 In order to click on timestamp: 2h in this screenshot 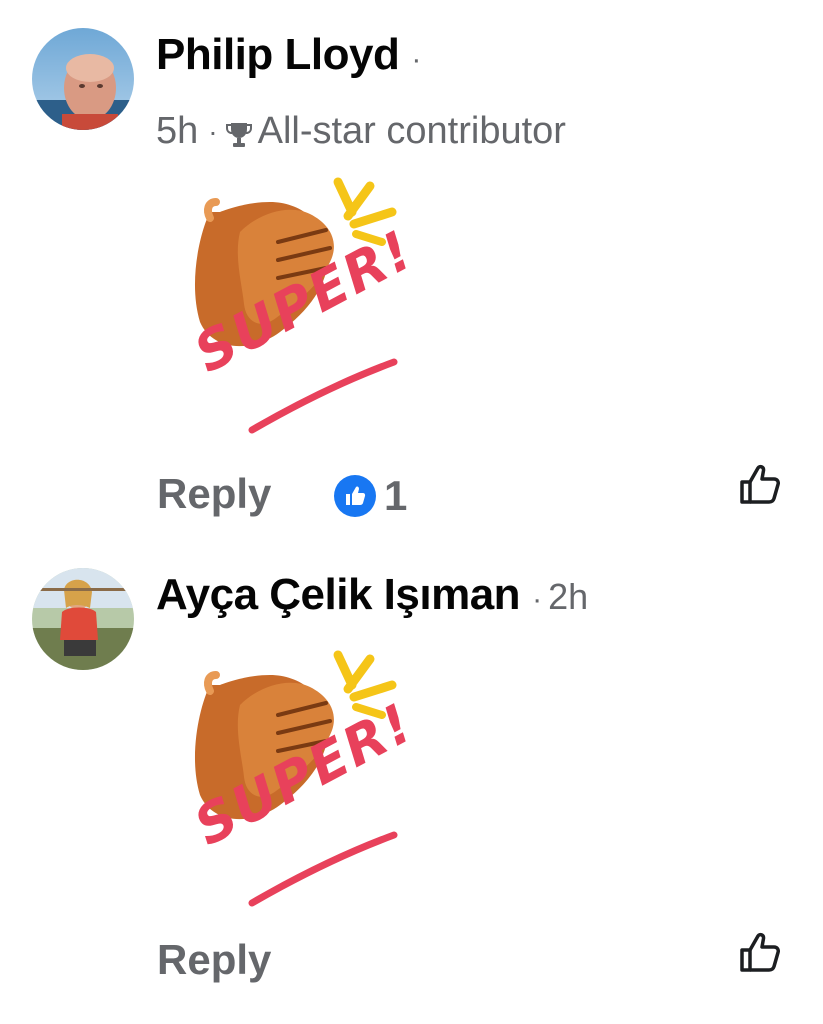, I will do `click(568, 597)`.